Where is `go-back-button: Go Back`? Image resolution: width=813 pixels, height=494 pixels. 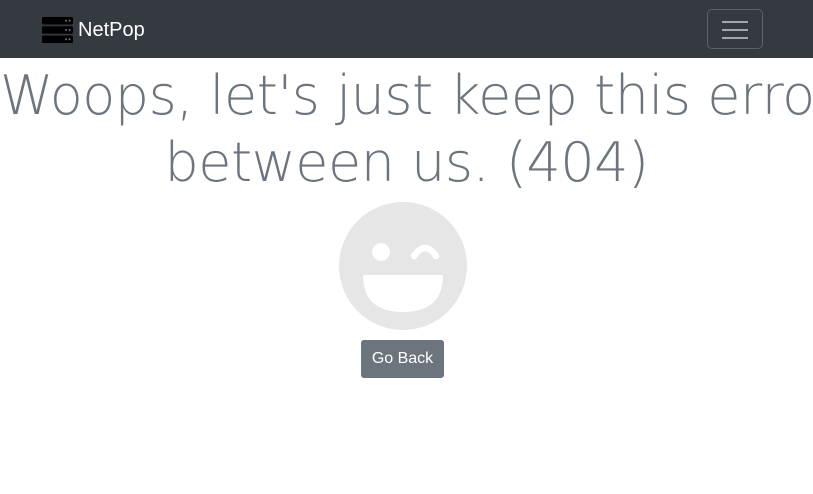 go-back-button: Go Back is located at coordinates (402, 359).